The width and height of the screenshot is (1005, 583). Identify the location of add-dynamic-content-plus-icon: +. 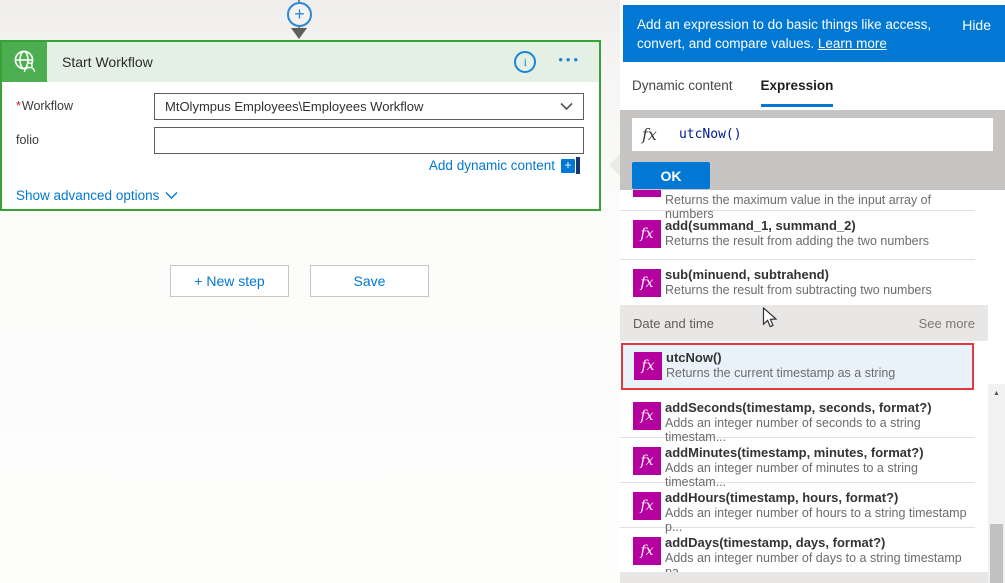
(568, 165).